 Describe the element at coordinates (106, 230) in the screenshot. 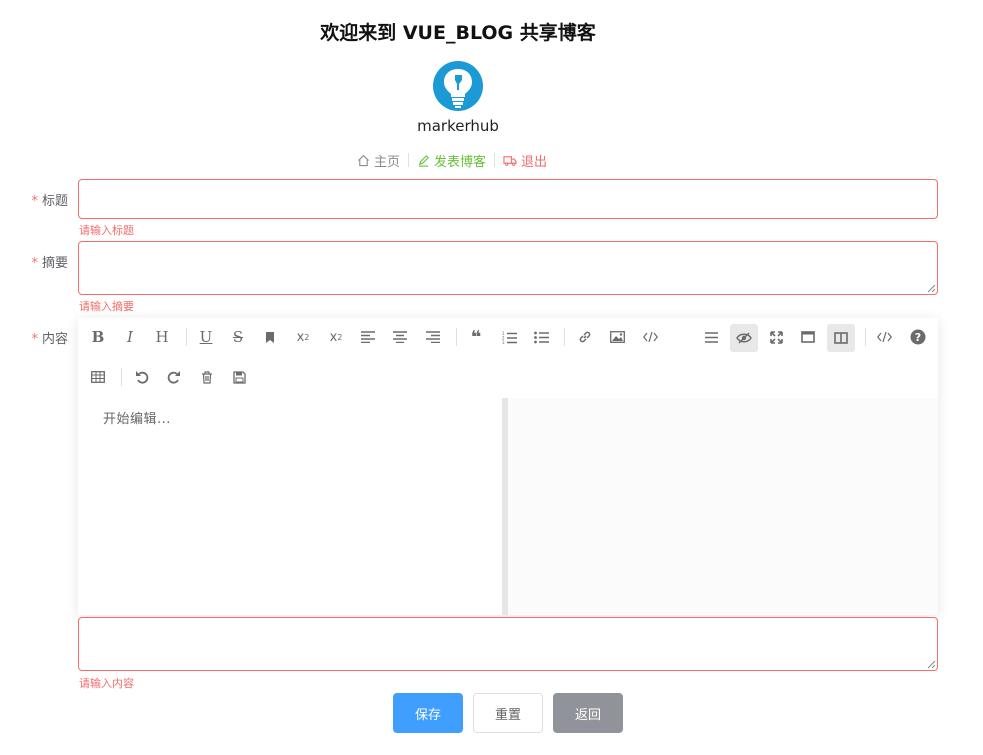

I see `title-error: 请输入标题` at that location.